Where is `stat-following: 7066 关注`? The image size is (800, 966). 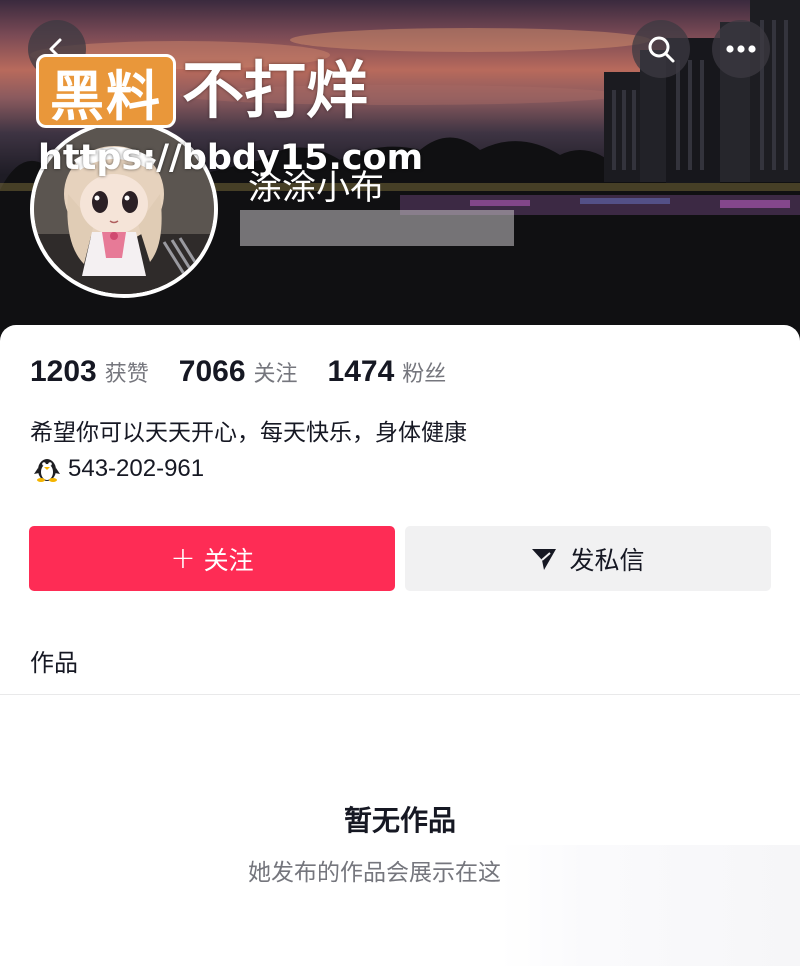
stat-following: 7066 关注 is located at coordinates (238, 372).